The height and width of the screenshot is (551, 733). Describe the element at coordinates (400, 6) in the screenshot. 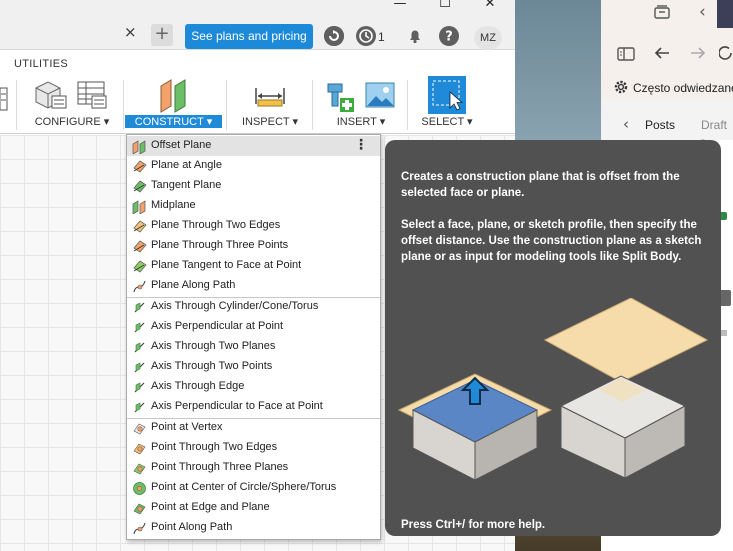

I see `minimize-button: —` at that location.